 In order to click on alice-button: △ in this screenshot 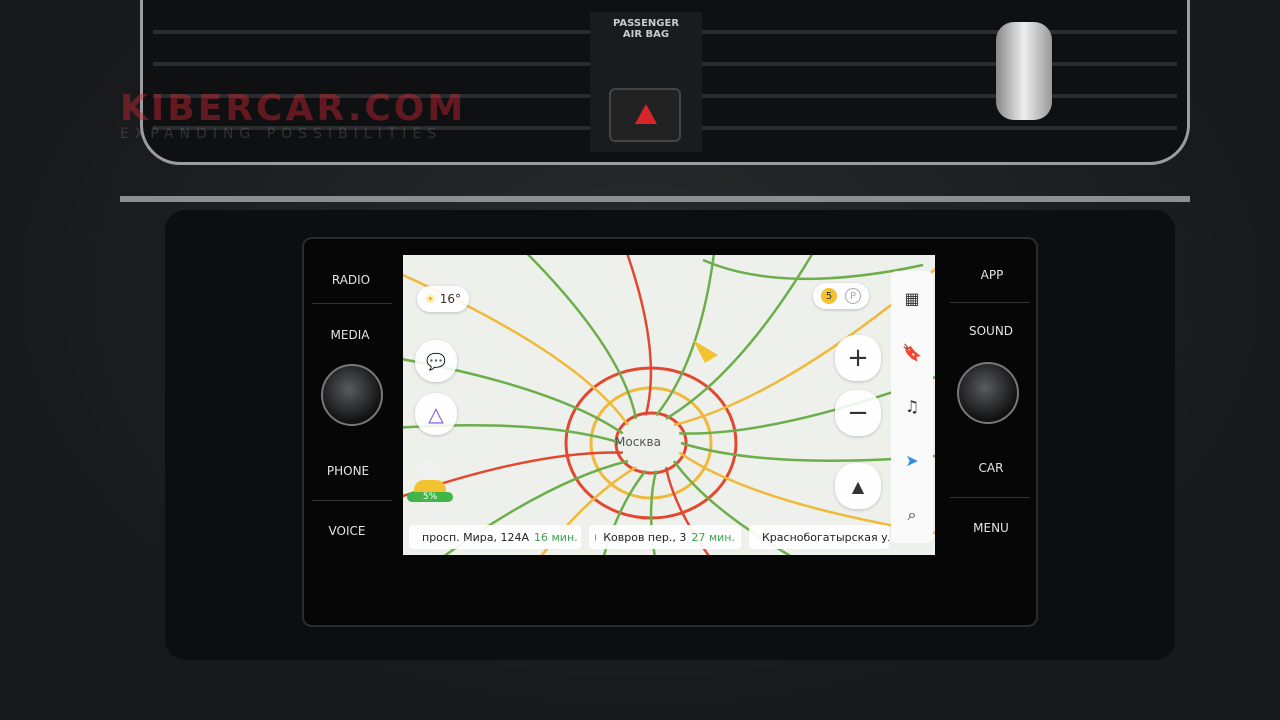, I will do `click(436, 414)`.